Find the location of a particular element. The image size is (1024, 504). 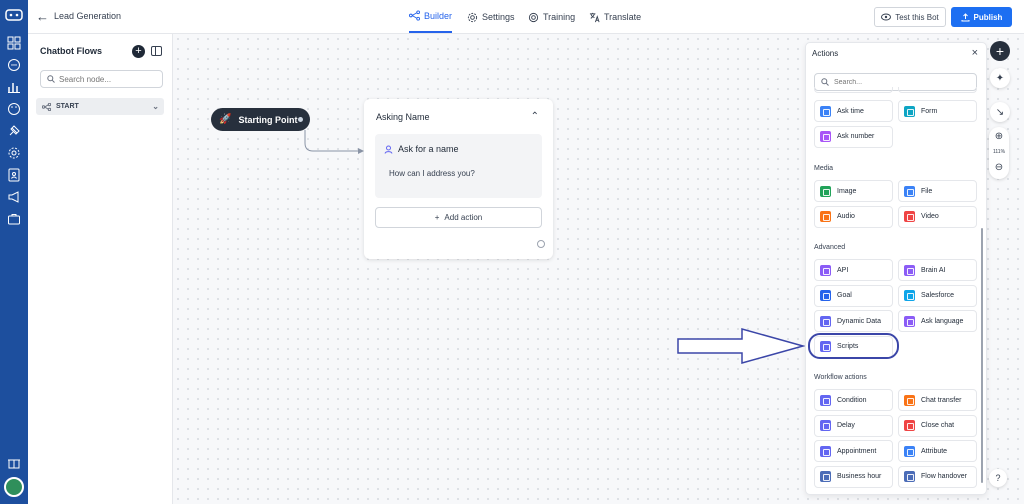

action-item-image: Image is located at coordinates (853, 191).